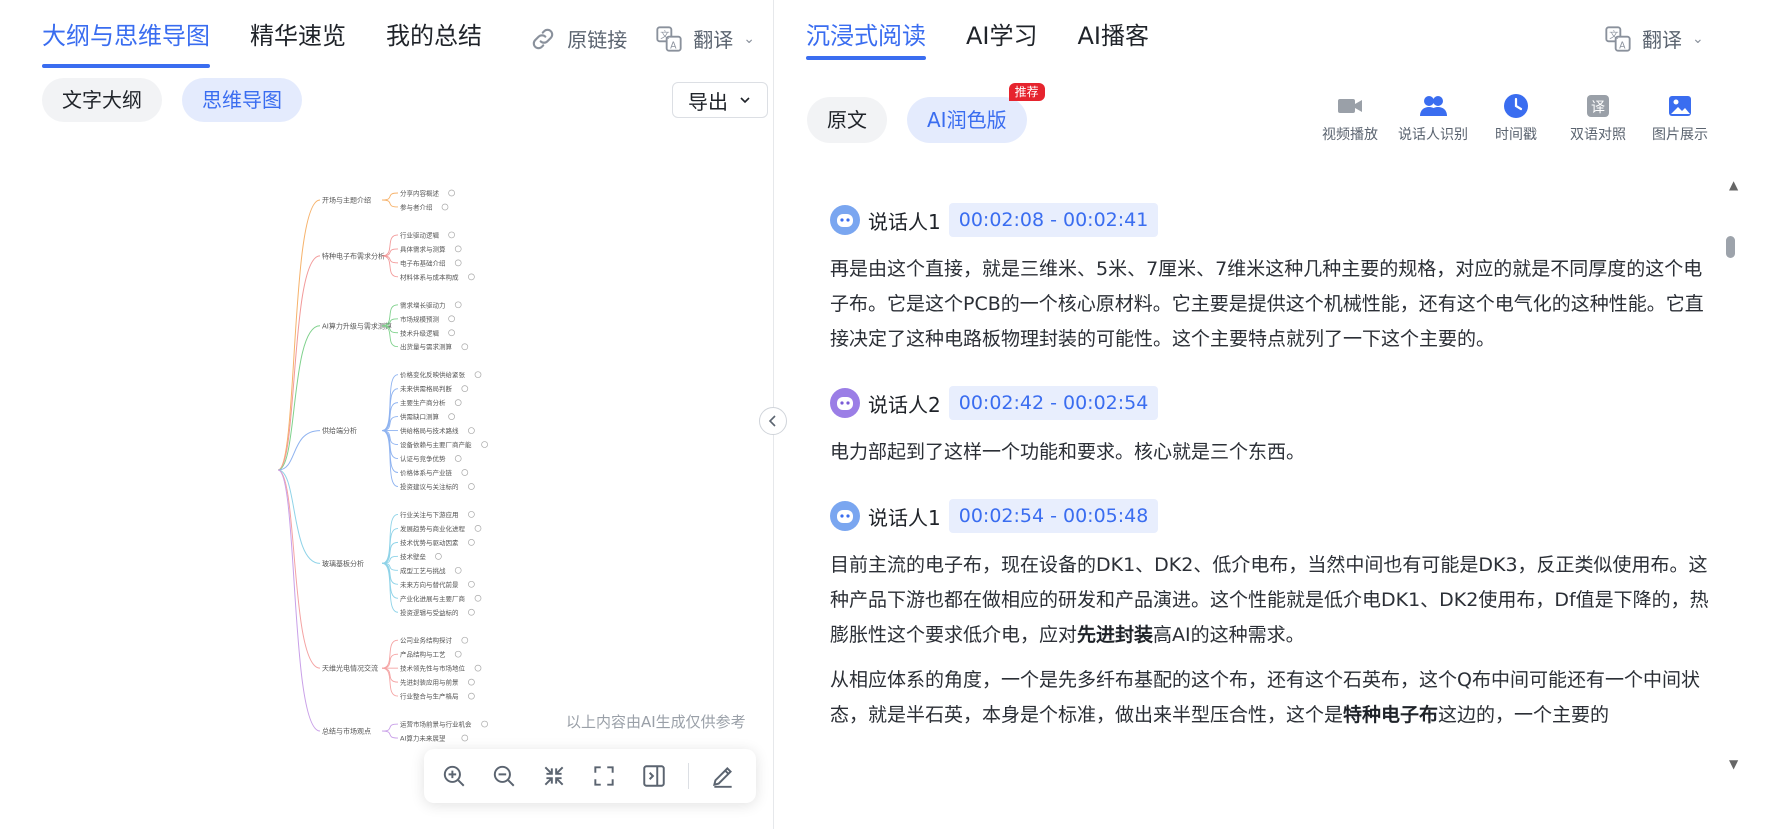 Image resolution: width=1785 pixels, height=829 pixels. Describe the element at coordinates (429, 612) in the screenshot. I see `mindmap-leaf-node: 投资逻辑与受益标的` at that location.